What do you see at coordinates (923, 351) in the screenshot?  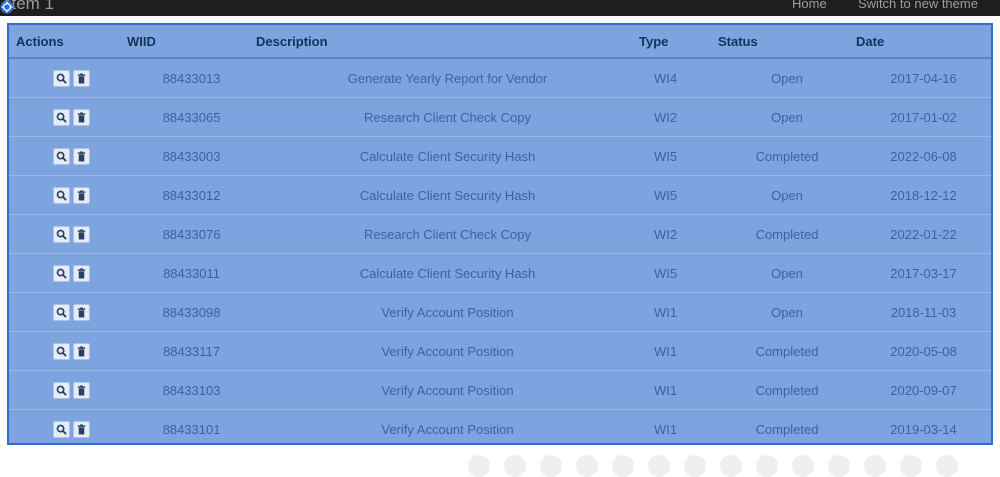 I see `cell-date: 2020-05-08` at bounding box center [923, 351].